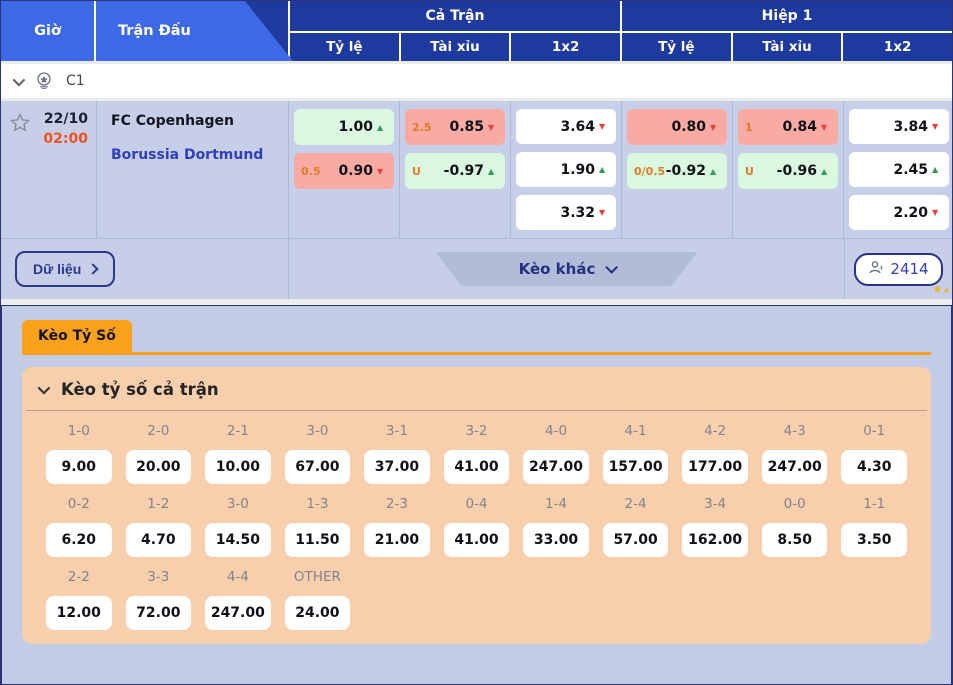 This screenshot has width=953, height=685. Describe the element at coordinates (158, 613) in the screenshot. I see `score-odds-button: 72.00` at that location.